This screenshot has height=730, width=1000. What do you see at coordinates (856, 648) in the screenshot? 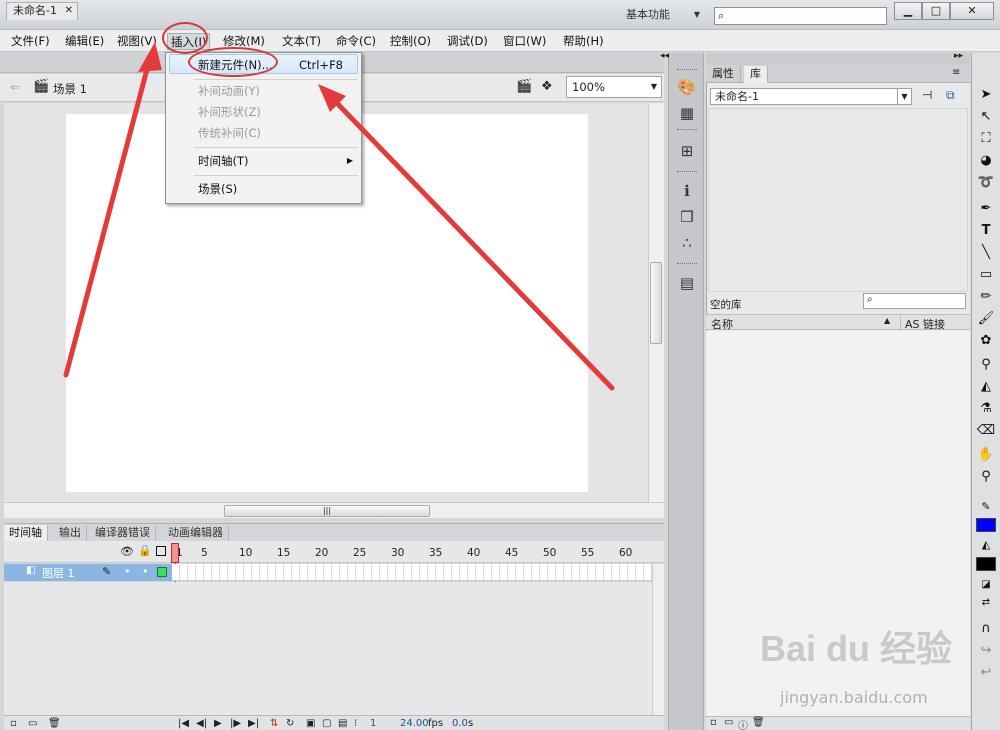
I see `baidu-watermark: Bai du 经验` at bounding box center [856, 648].